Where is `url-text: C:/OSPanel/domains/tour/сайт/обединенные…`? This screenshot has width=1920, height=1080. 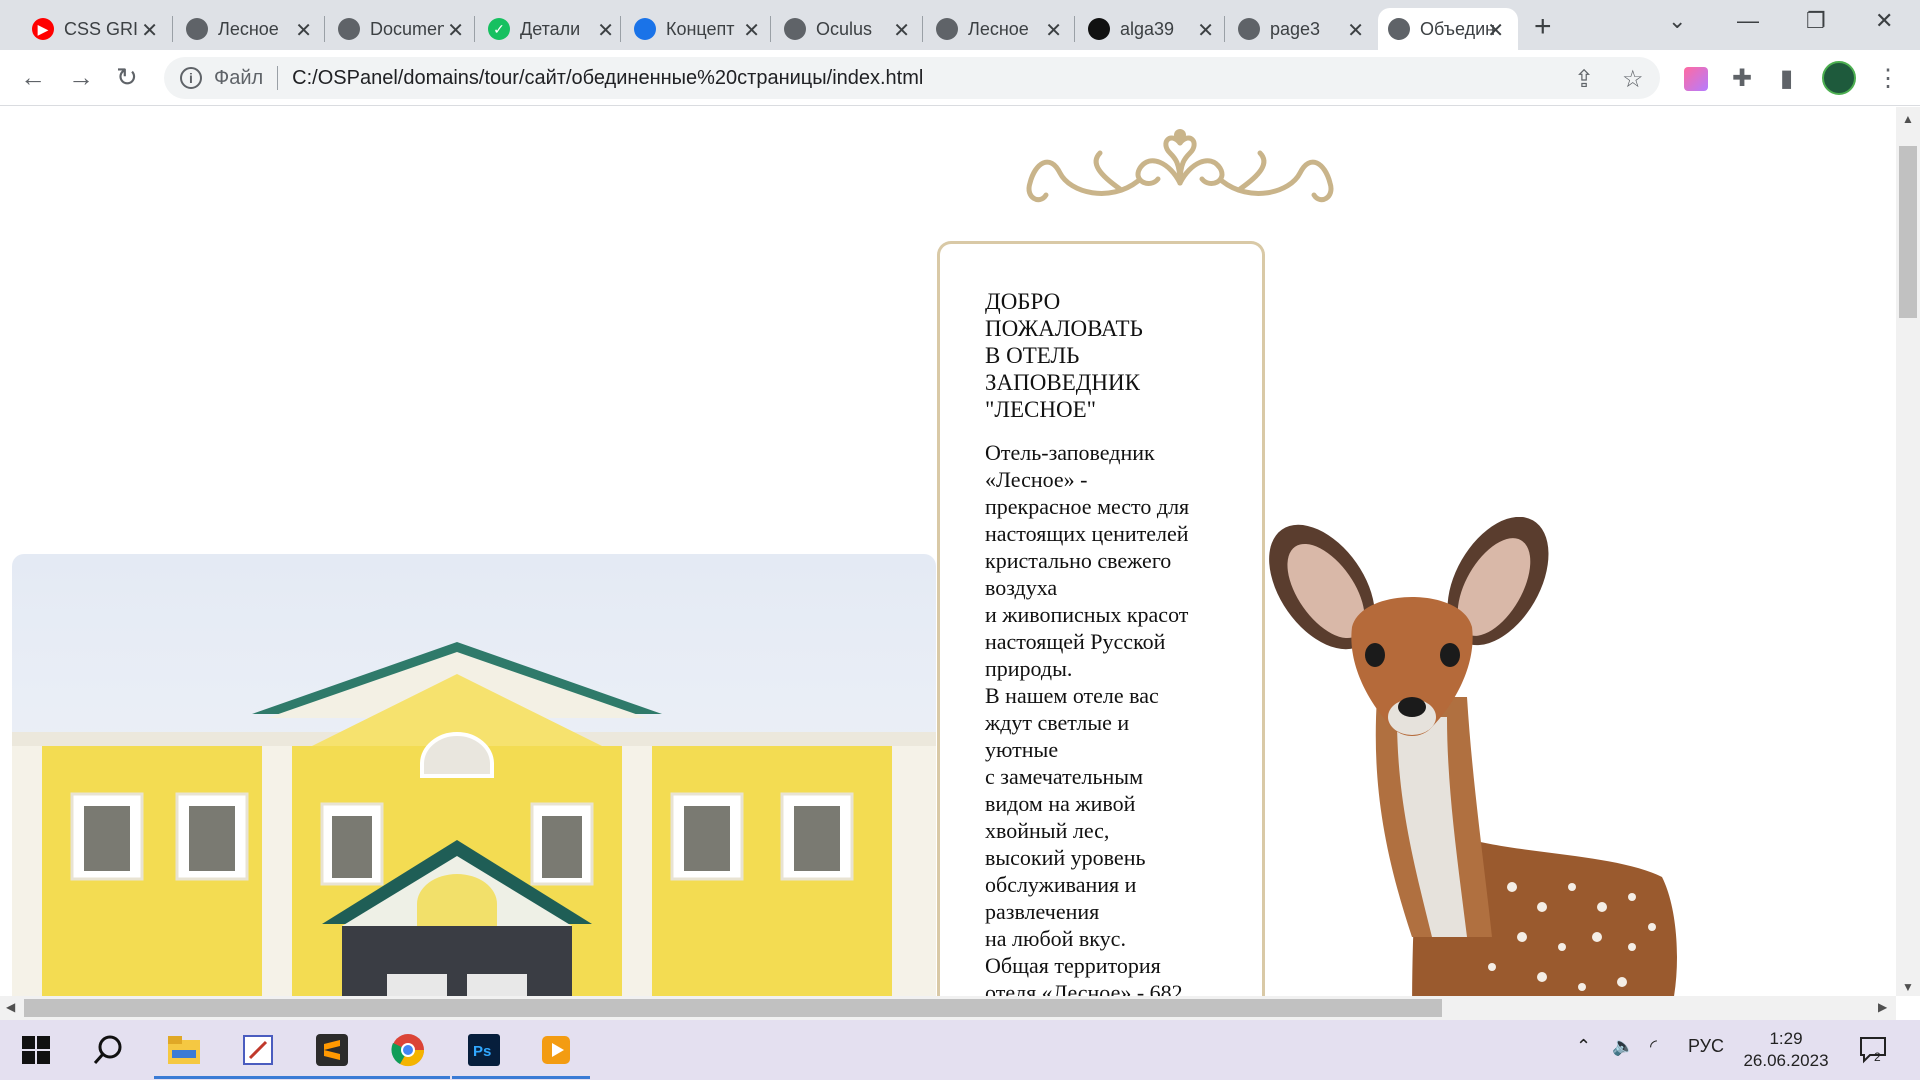
url-text: C:/OSPanel/domains/tour/сайт/обединенные… is located at coordinates (607, 78).